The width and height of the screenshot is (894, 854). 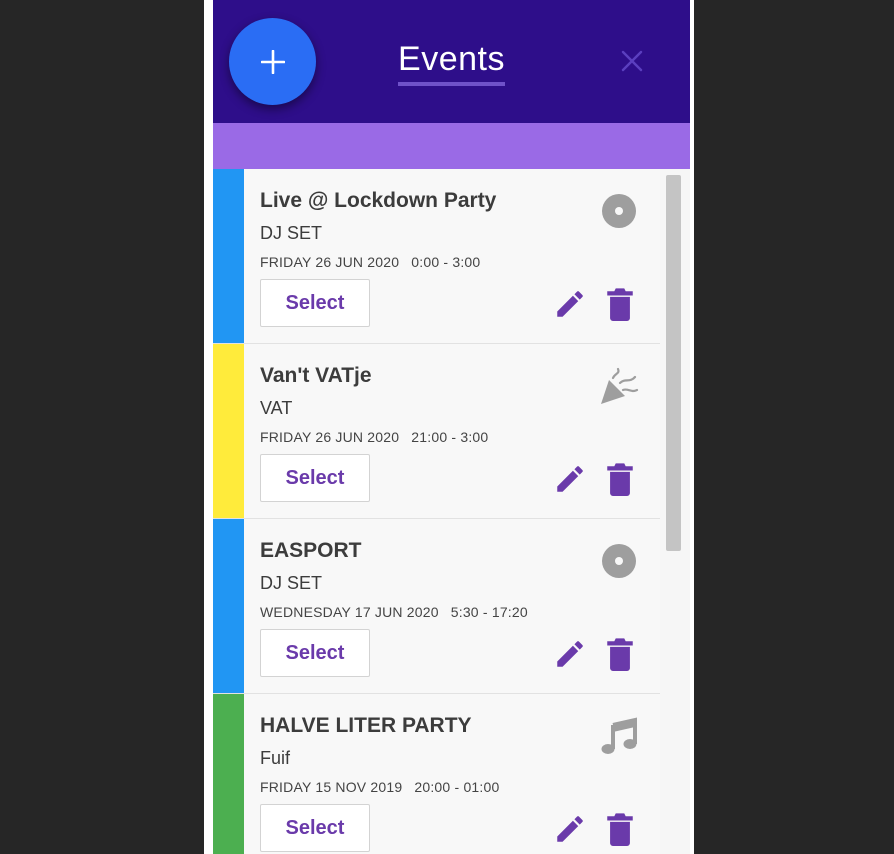 What do you see at coordinates (457, 787) in the screenshot?
I see `event-time: 20:00 - 01:00` at bounding box center [457, 787].